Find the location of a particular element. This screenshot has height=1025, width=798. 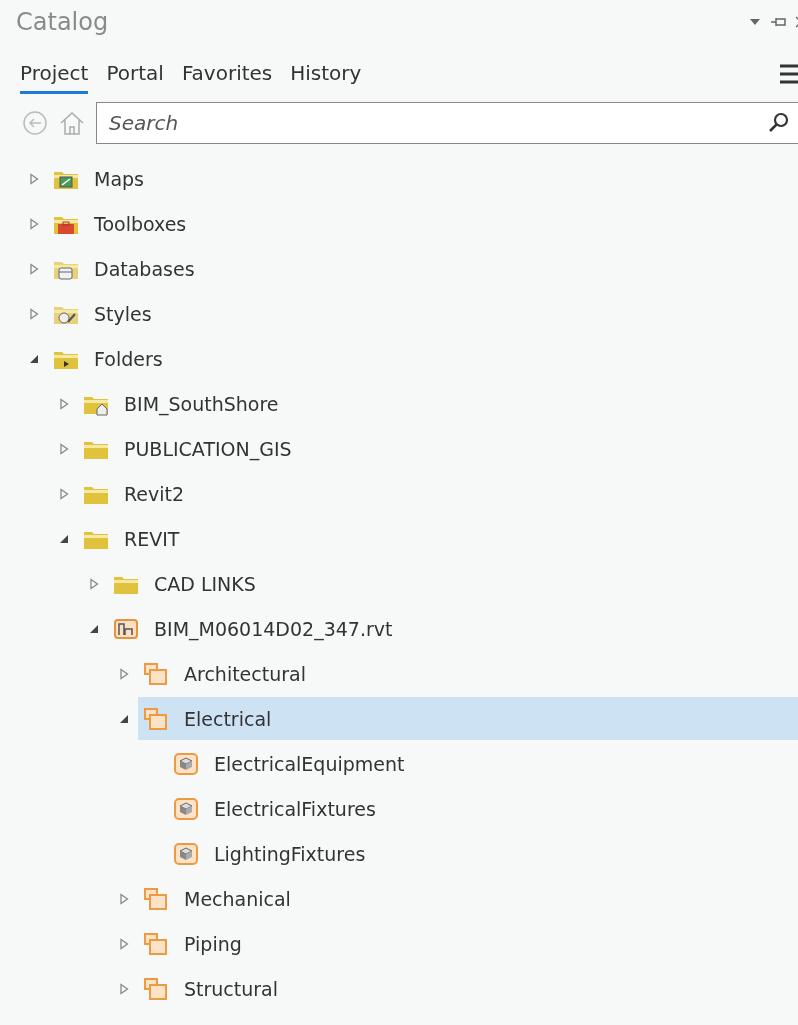

tree-item: CAD LINKS is located at coordinates (453, 583).